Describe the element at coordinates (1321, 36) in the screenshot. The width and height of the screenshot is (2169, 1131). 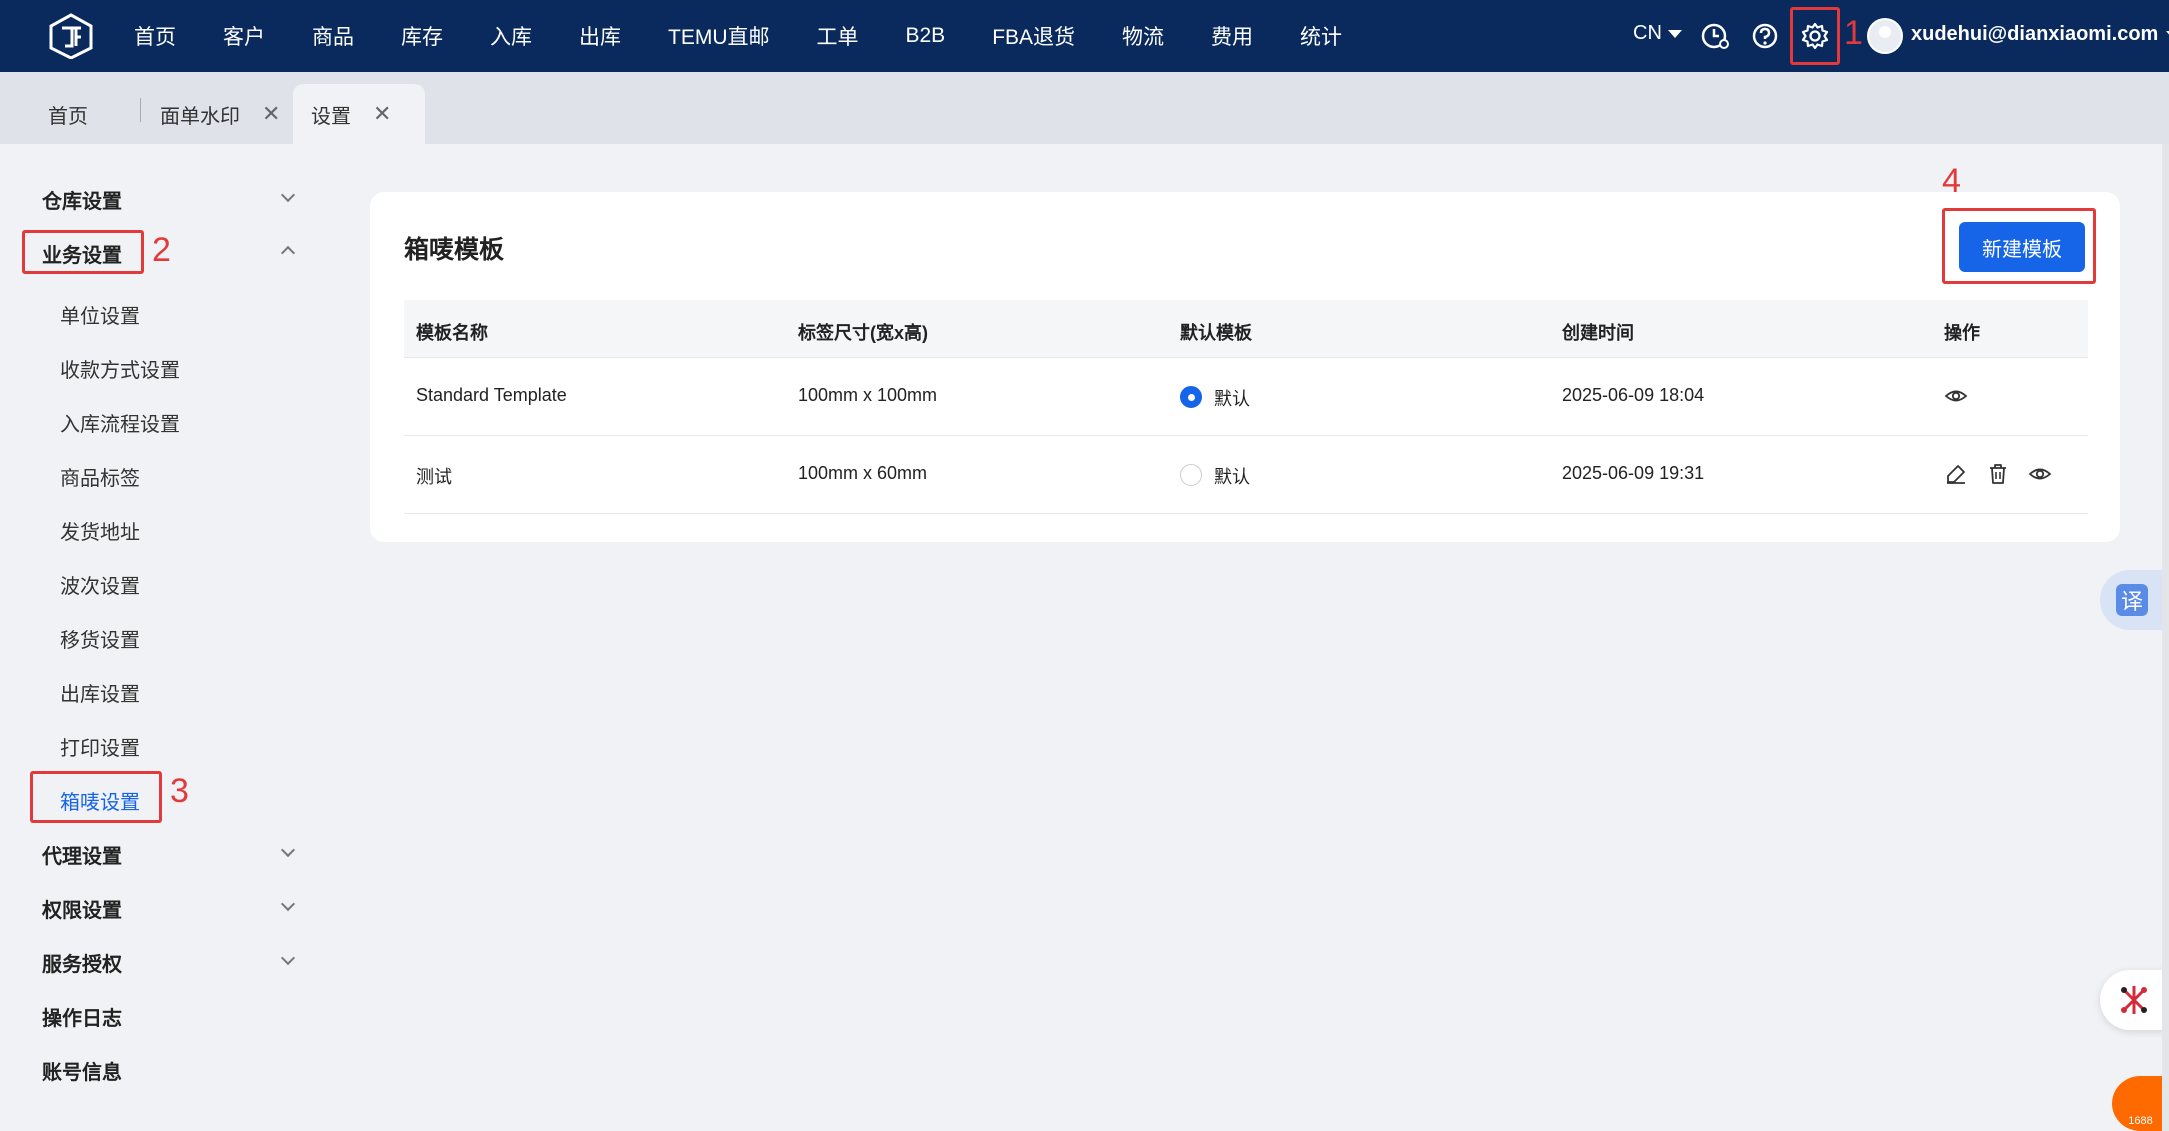
I see `nav-stats: 统计` at that location.